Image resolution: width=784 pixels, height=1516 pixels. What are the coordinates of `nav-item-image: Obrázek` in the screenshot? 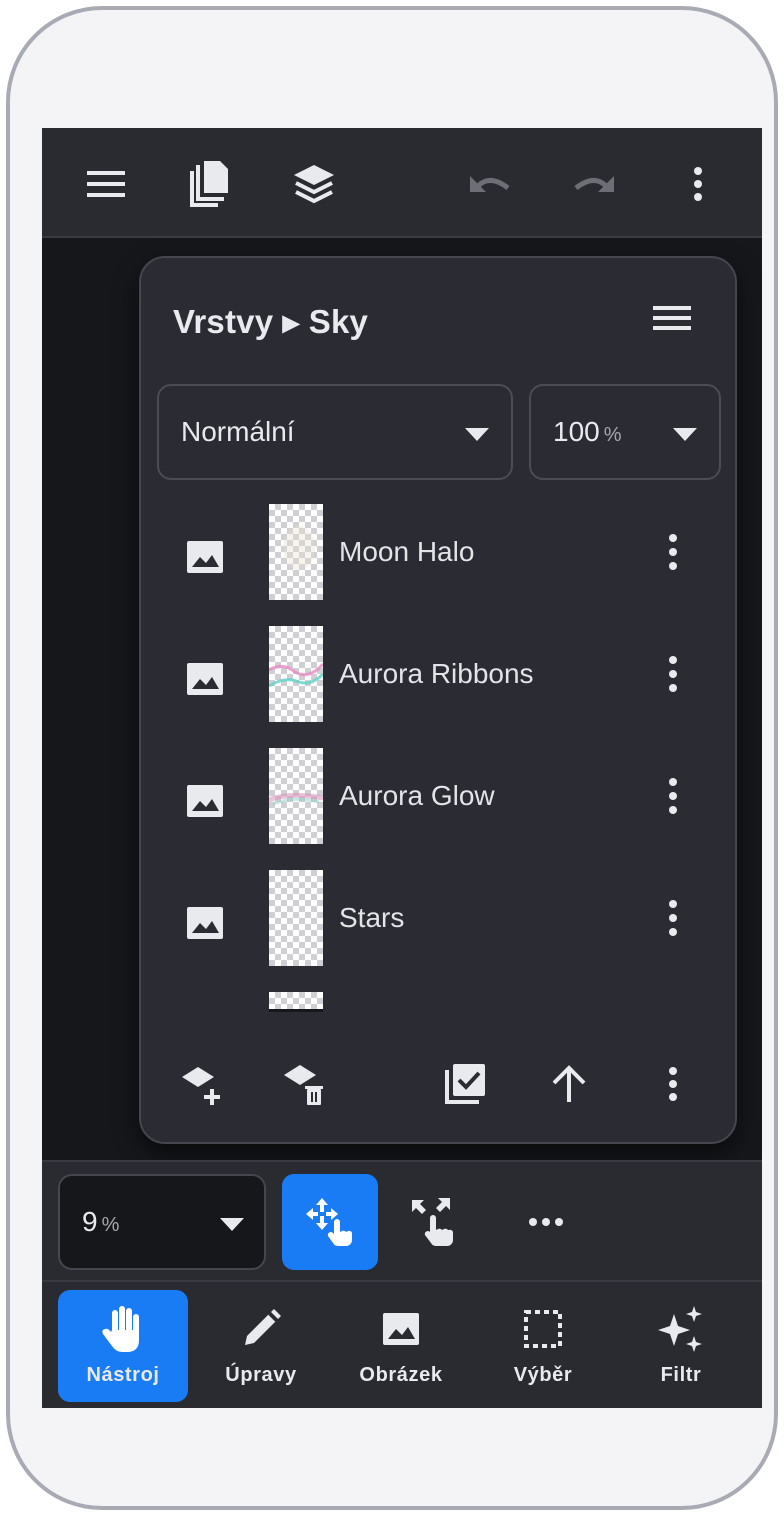 It's located at (401, 1346).